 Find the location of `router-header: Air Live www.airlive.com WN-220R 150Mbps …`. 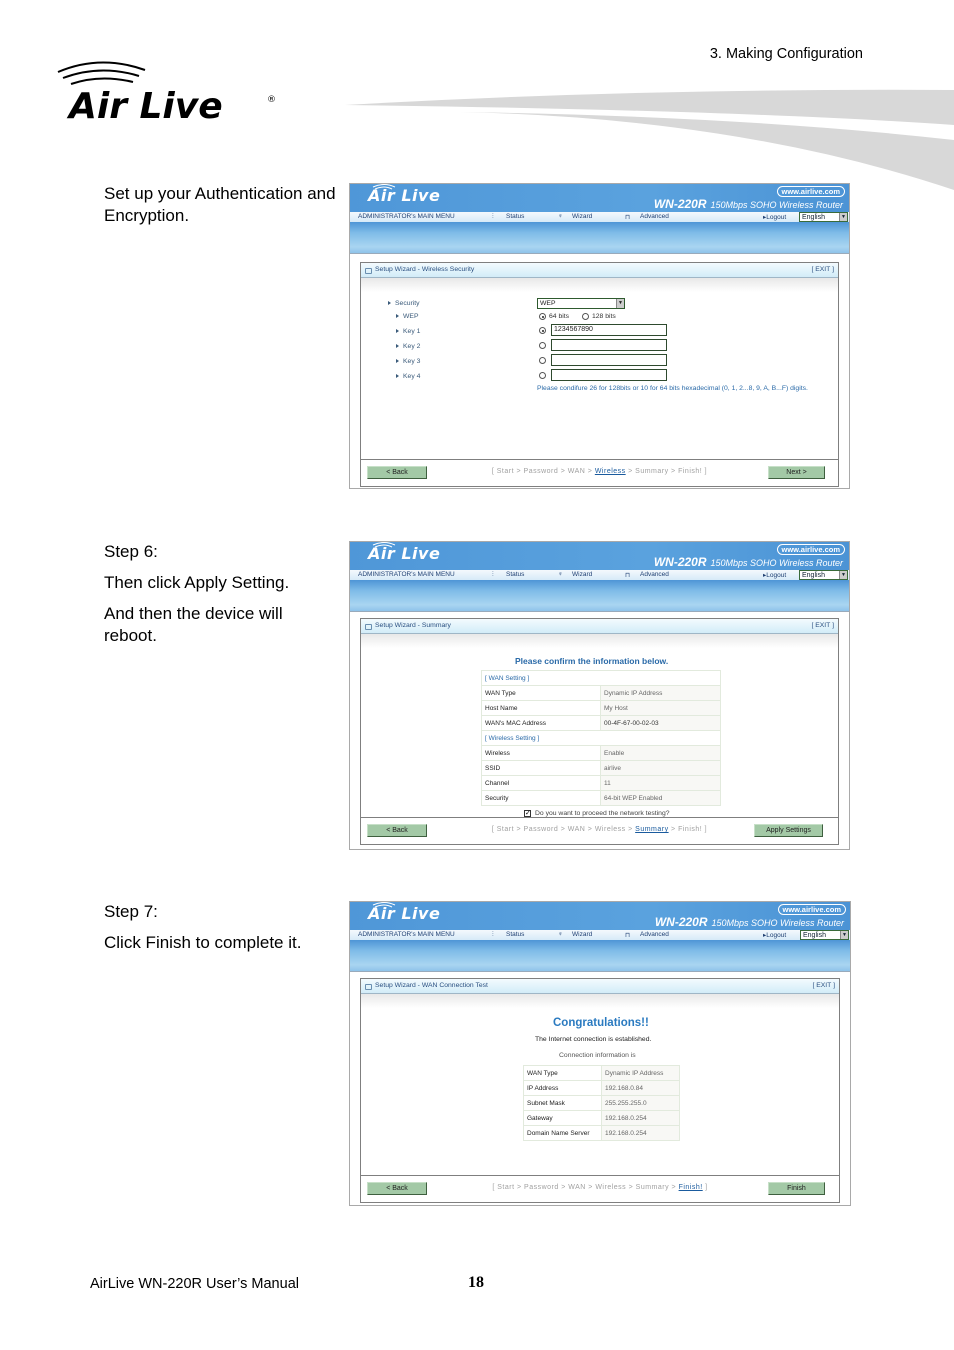

router-header: Air Live www.airlive.com WN-220R 150Mbps … is located at coordinates (600, 916).